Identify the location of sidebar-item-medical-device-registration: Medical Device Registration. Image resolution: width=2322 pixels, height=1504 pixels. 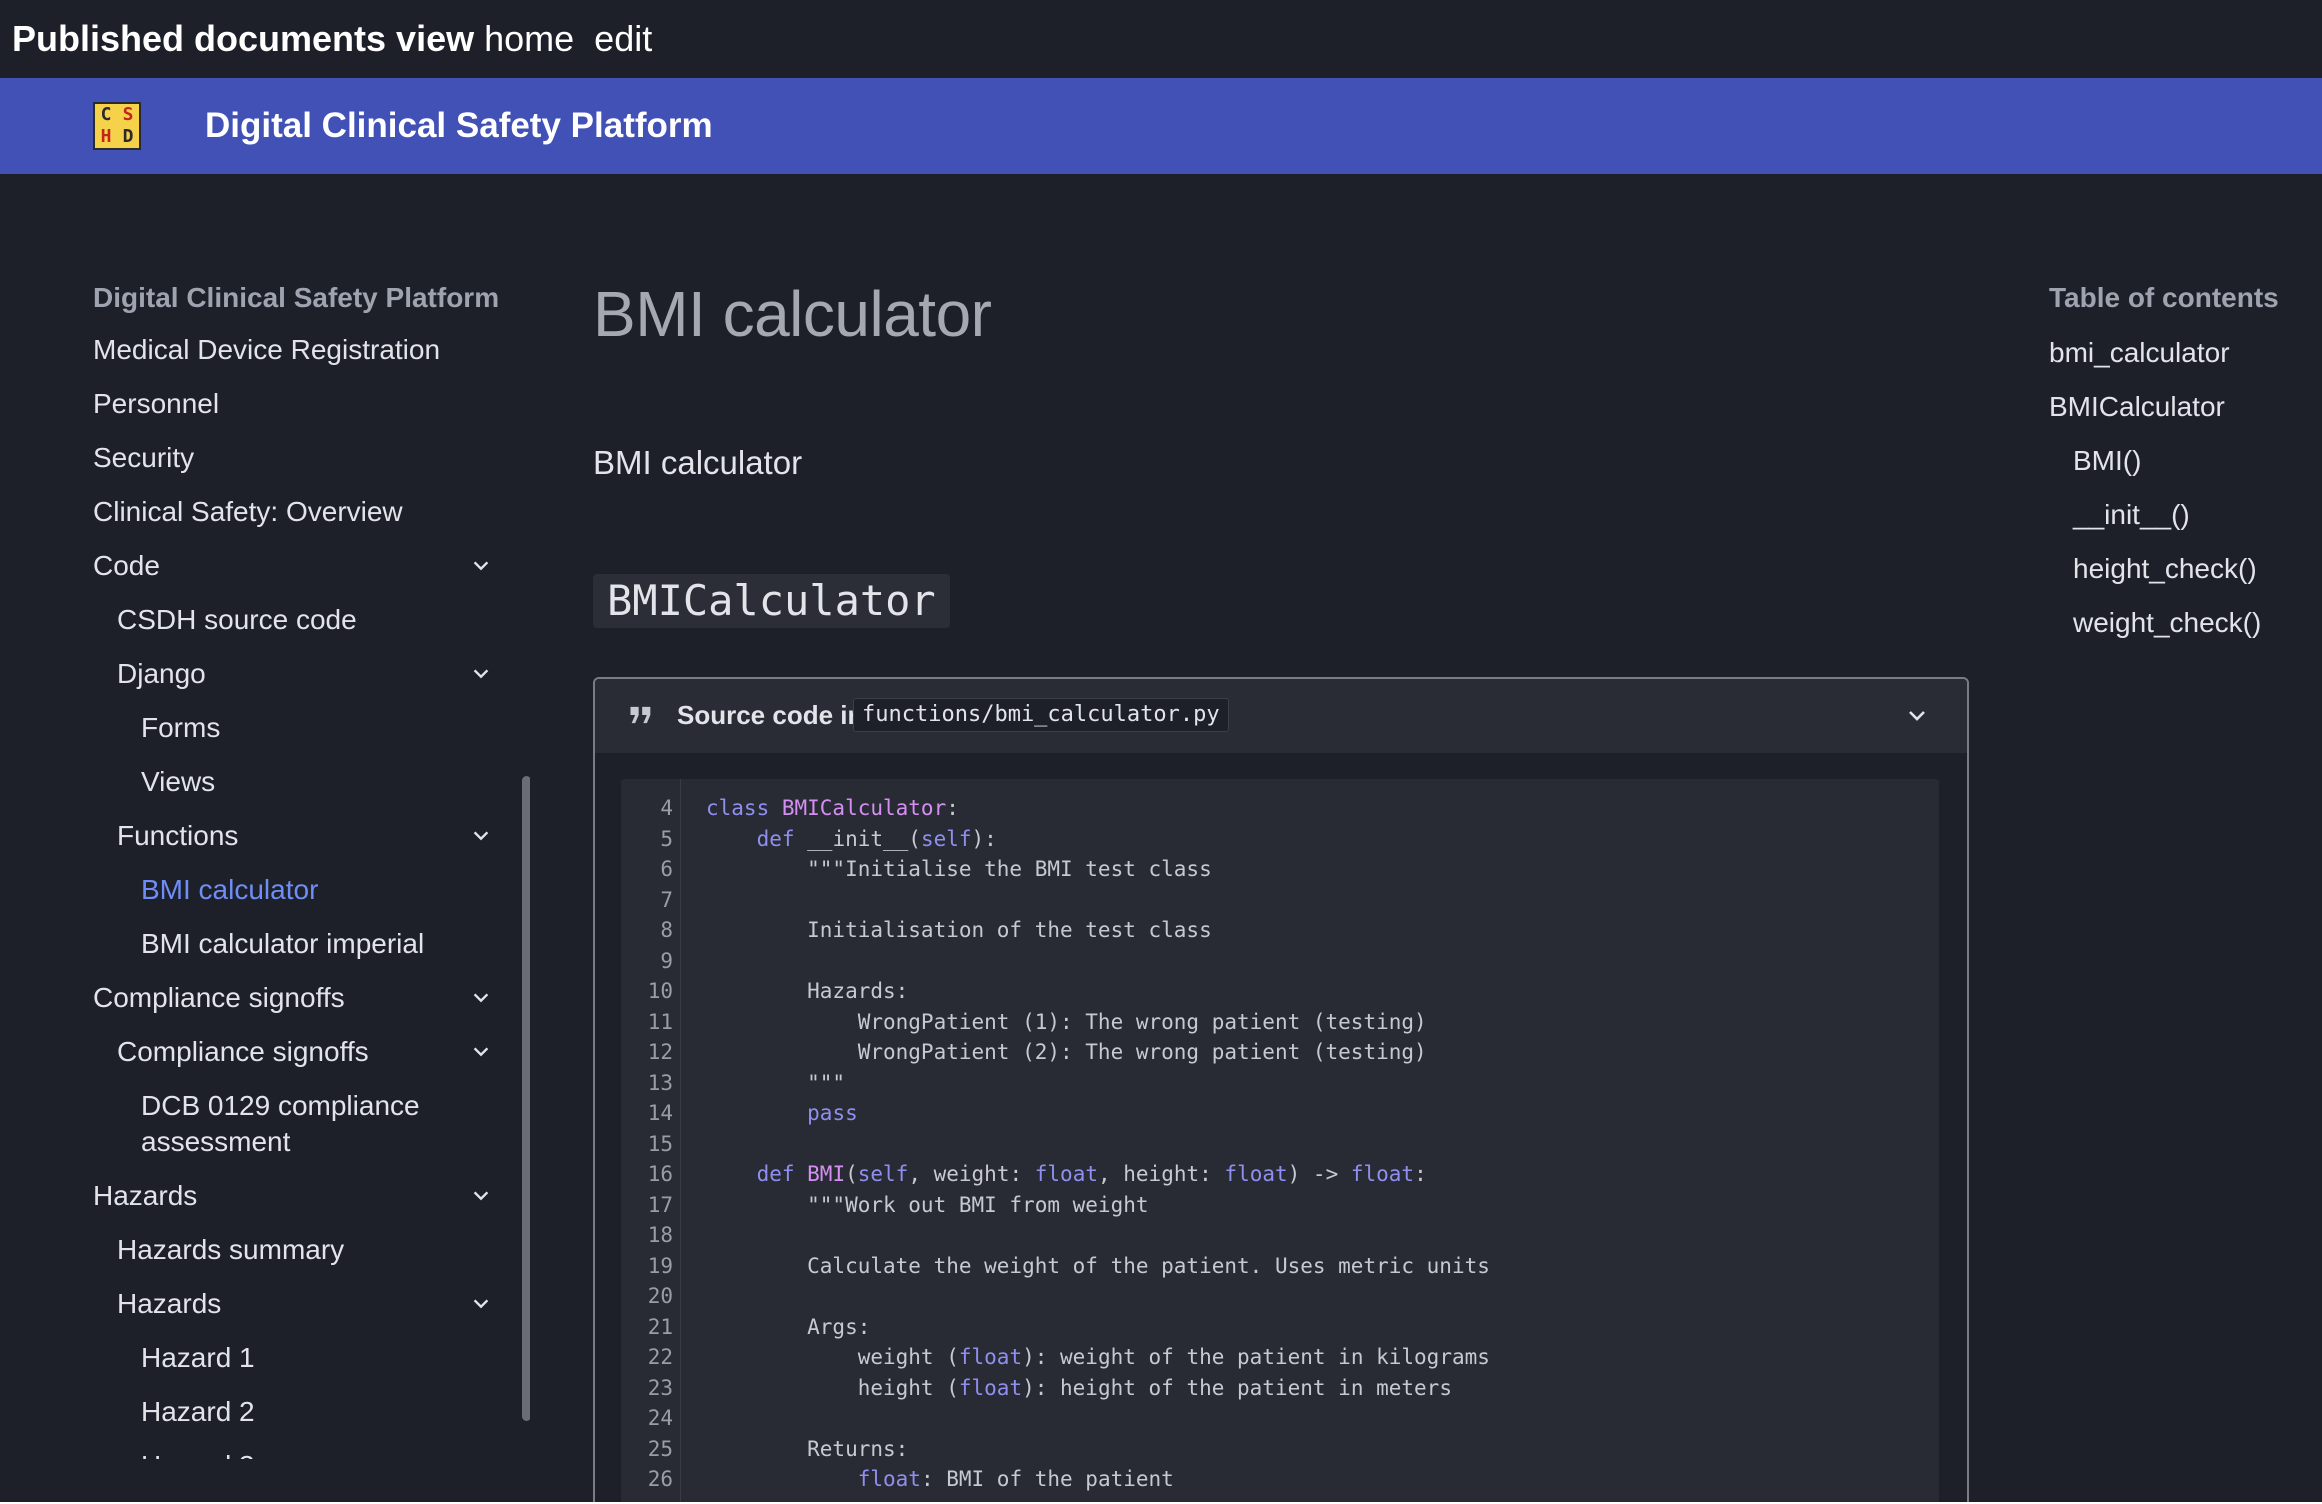
(266, 350).